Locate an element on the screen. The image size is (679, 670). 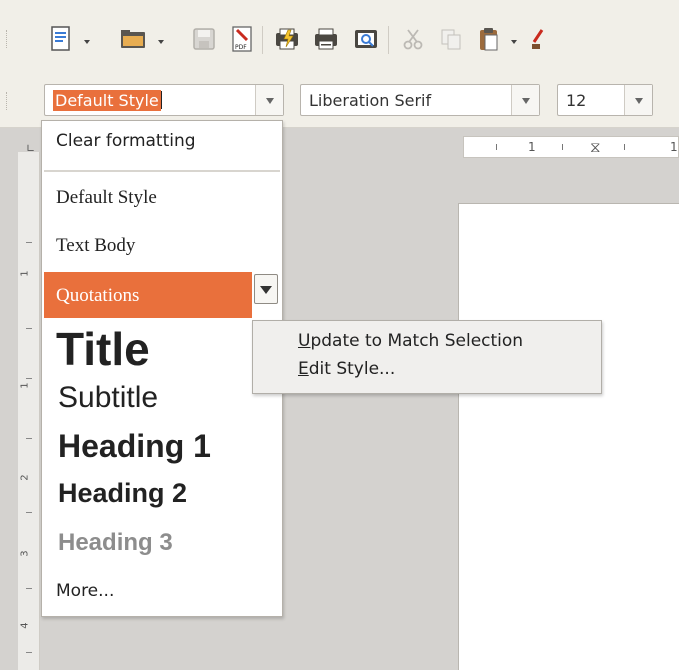
horizontal-ruler: 1 ⧖ 1 is located at coordinates (571, 147).